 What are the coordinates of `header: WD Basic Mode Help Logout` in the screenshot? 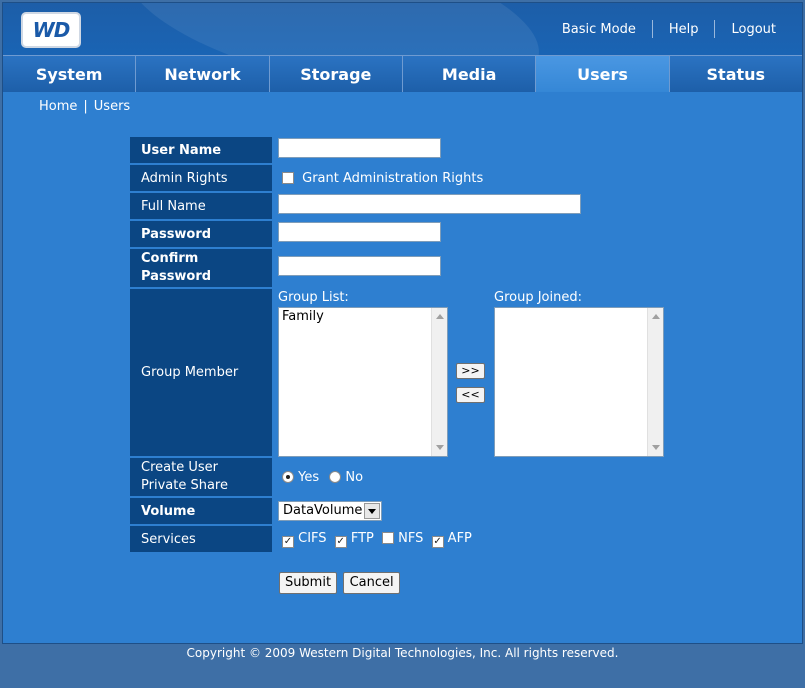 It's located at (402, 29).